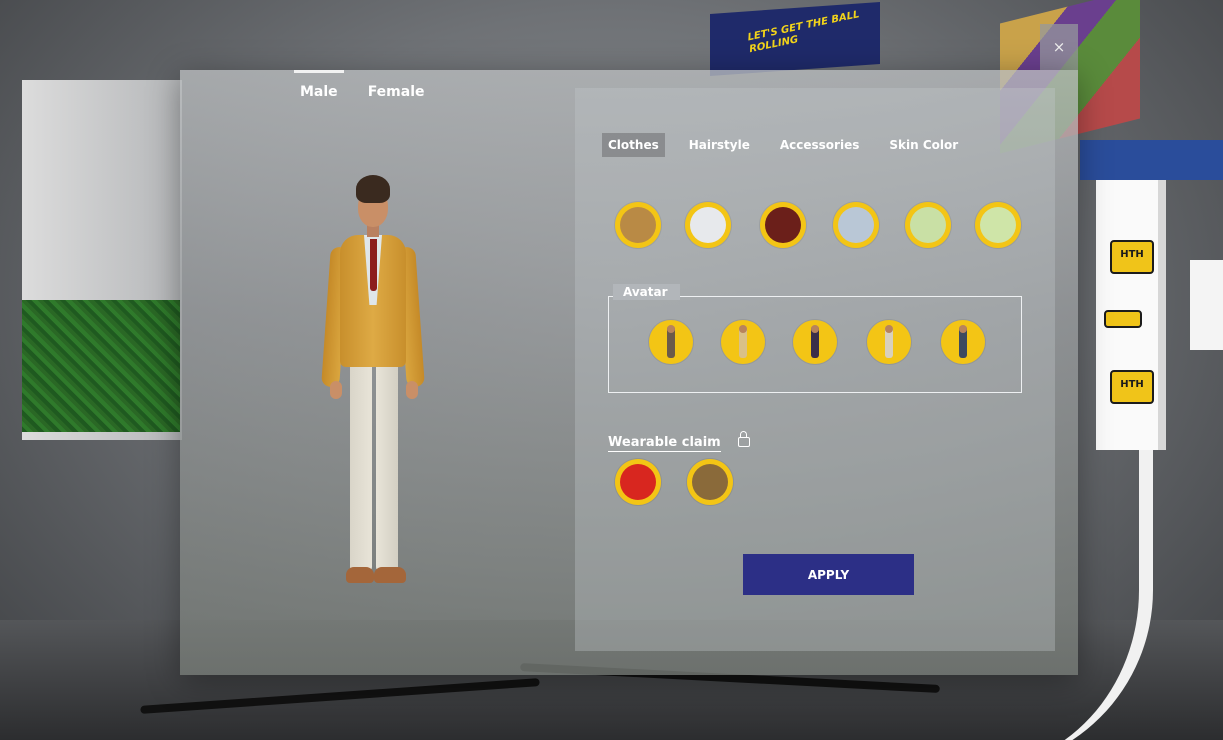  I want to click on close-button: ×, so click(1059, 47).